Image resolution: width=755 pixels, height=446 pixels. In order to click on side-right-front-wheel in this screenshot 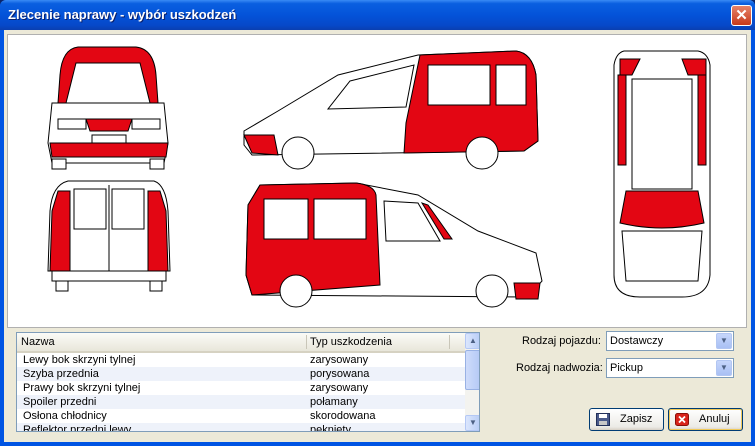, I will do `click(492, 291)`.